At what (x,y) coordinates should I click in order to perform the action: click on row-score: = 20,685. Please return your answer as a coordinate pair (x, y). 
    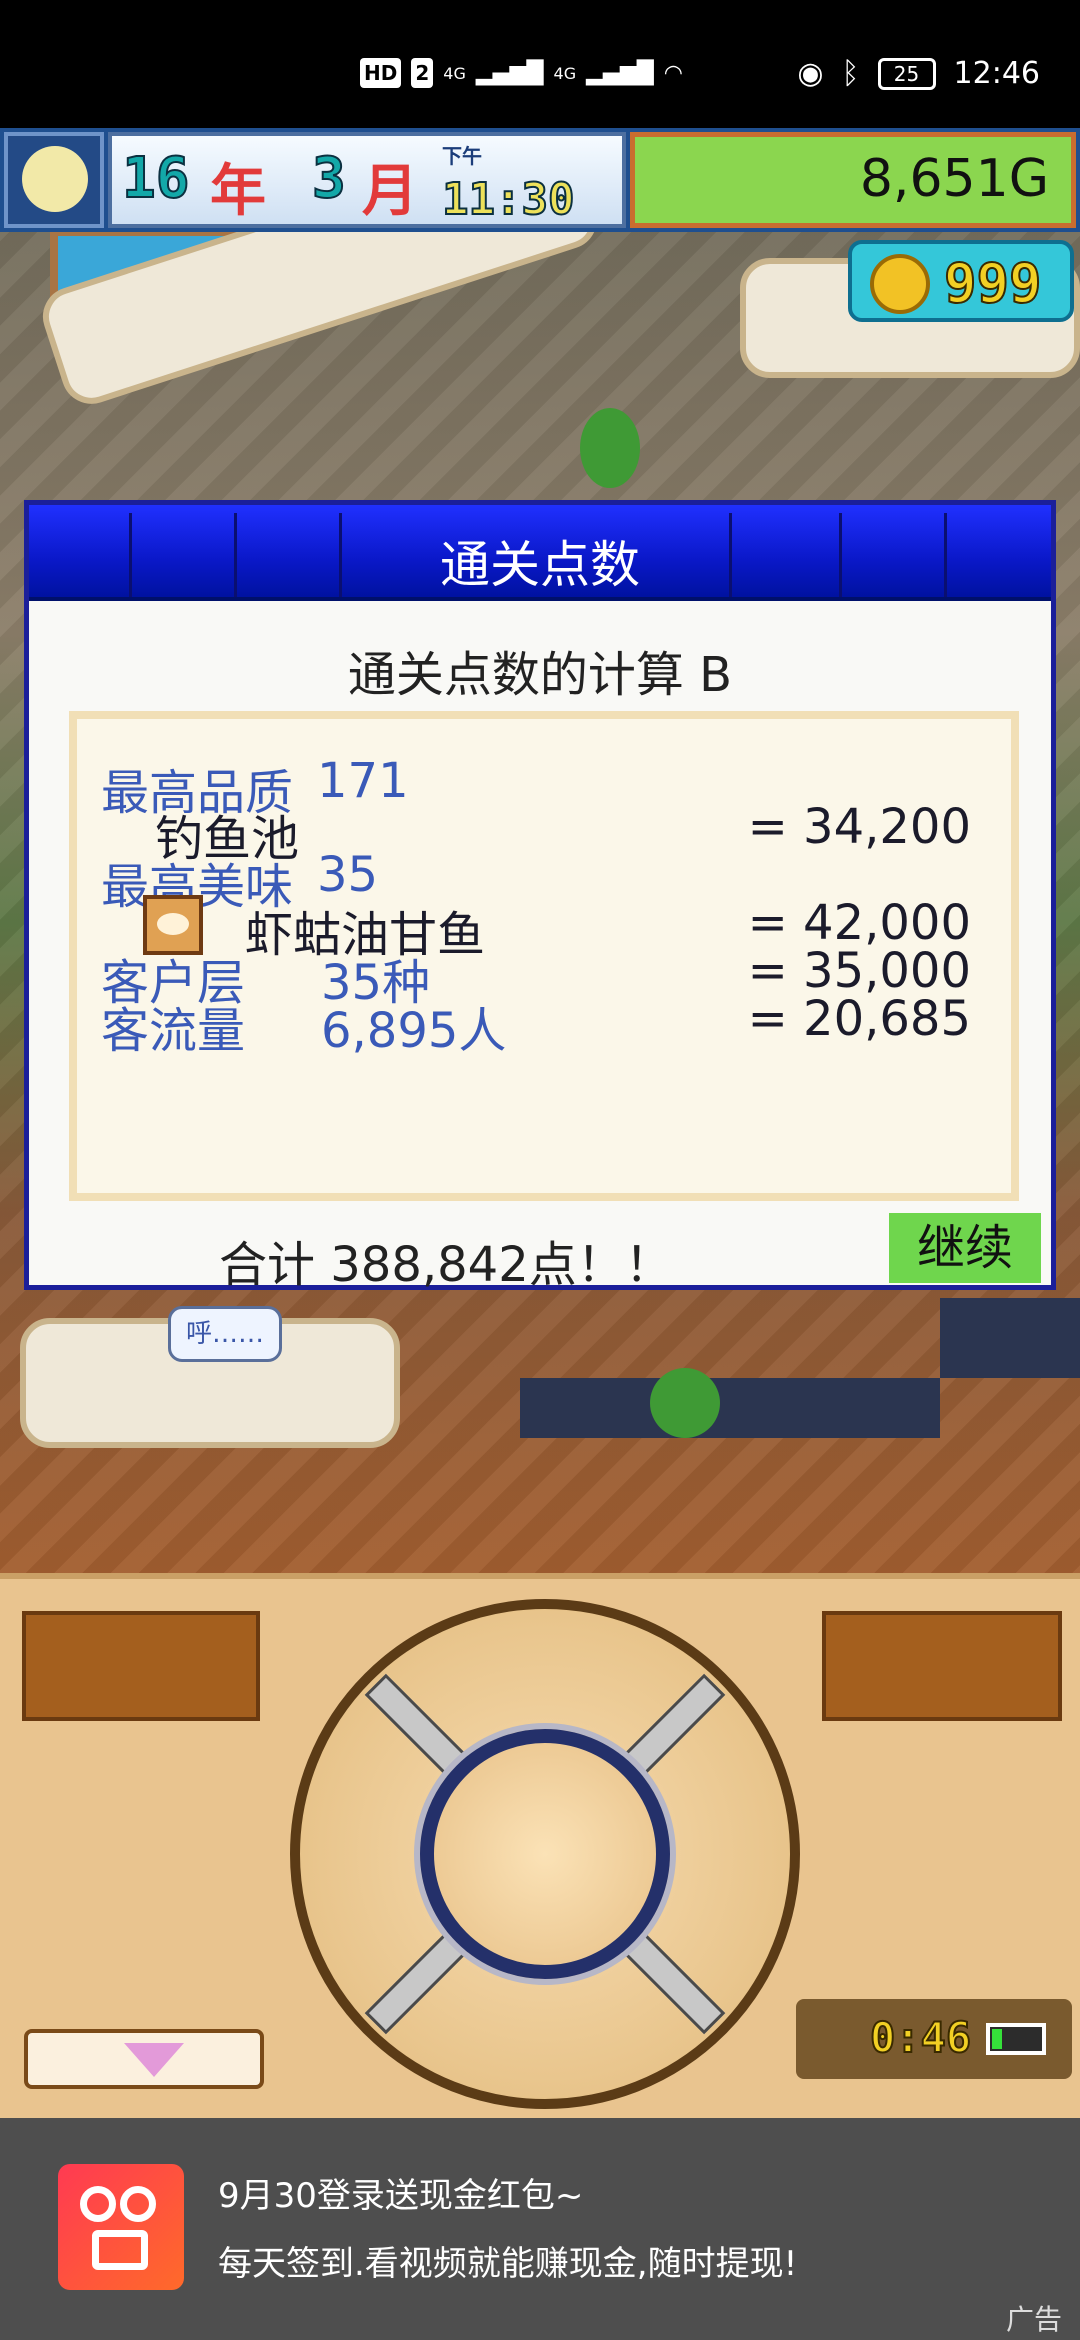
    Looking at the image, I should click on (859, 1019).